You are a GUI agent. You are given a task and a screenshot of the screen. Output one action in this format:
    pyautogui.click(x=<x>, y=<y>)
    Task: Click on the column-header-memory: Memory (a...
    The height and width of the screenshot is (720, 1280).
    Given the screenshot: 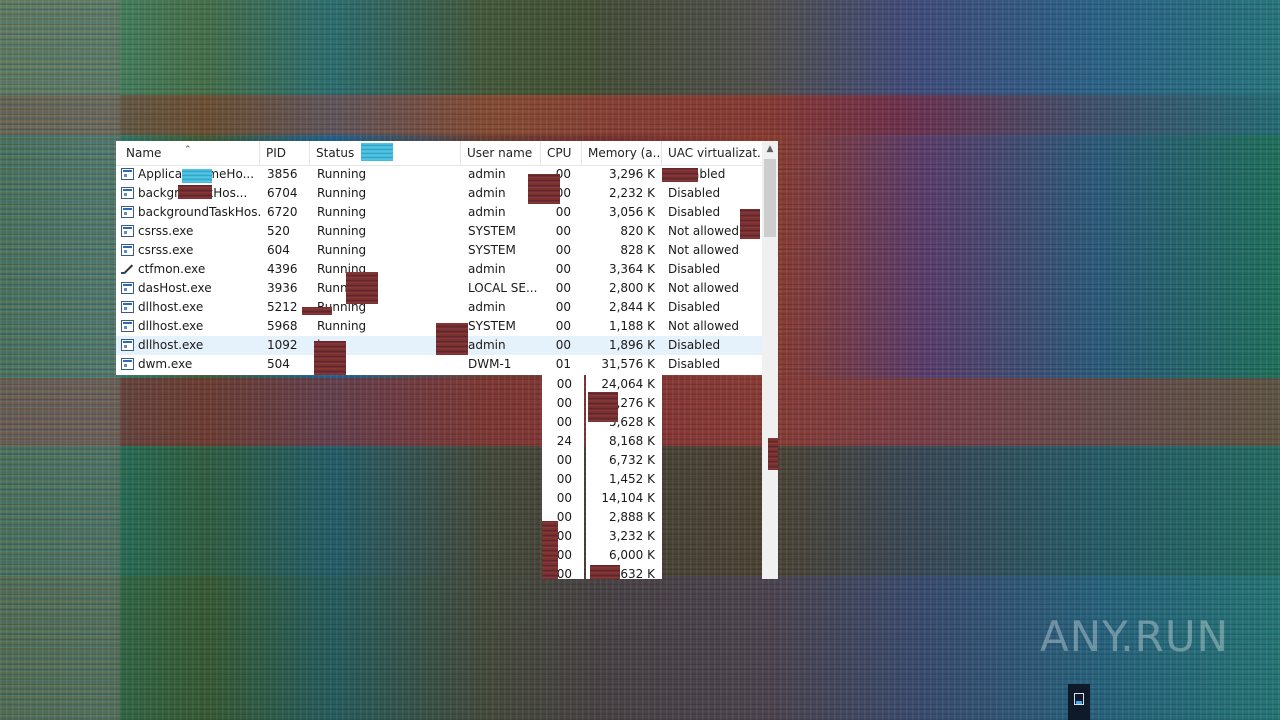 What is the action you would take?
    pyautogui.click(x=622, y=153)
    